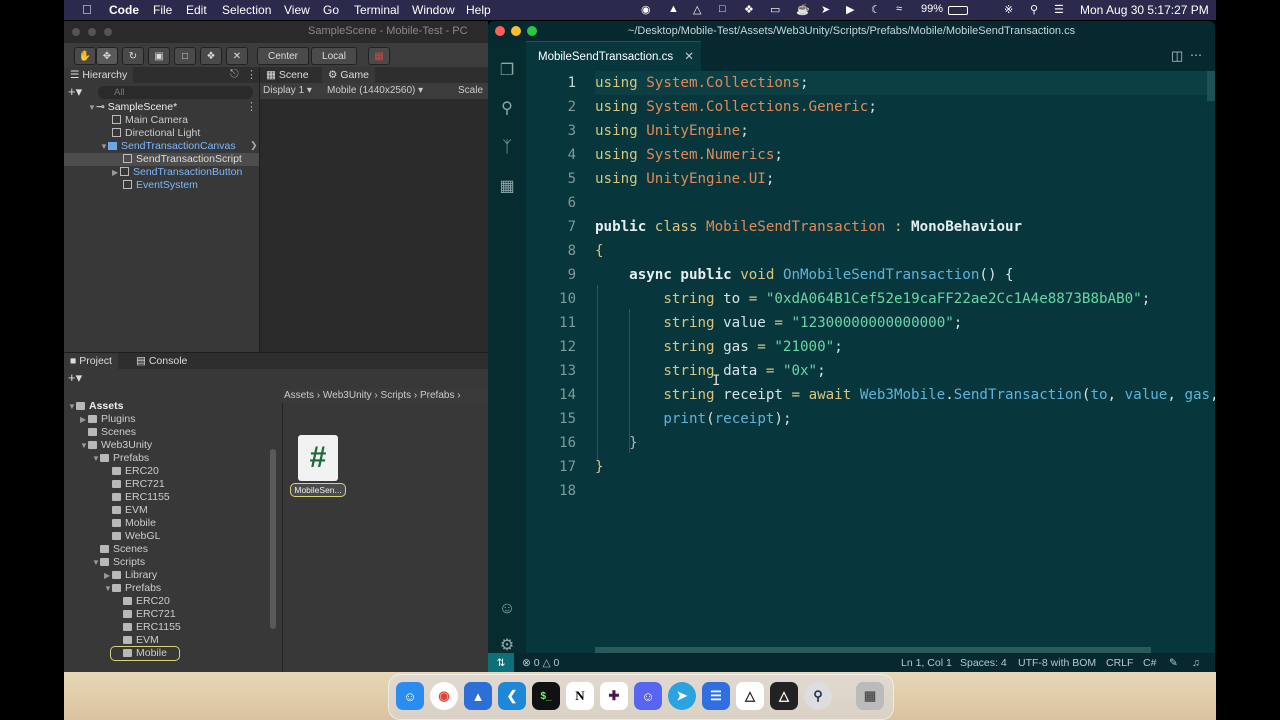  What do you see at coordinates (507, 187) in the screenshot?
I see `extensions-icon: ▦` at bounding box center [507, 187].